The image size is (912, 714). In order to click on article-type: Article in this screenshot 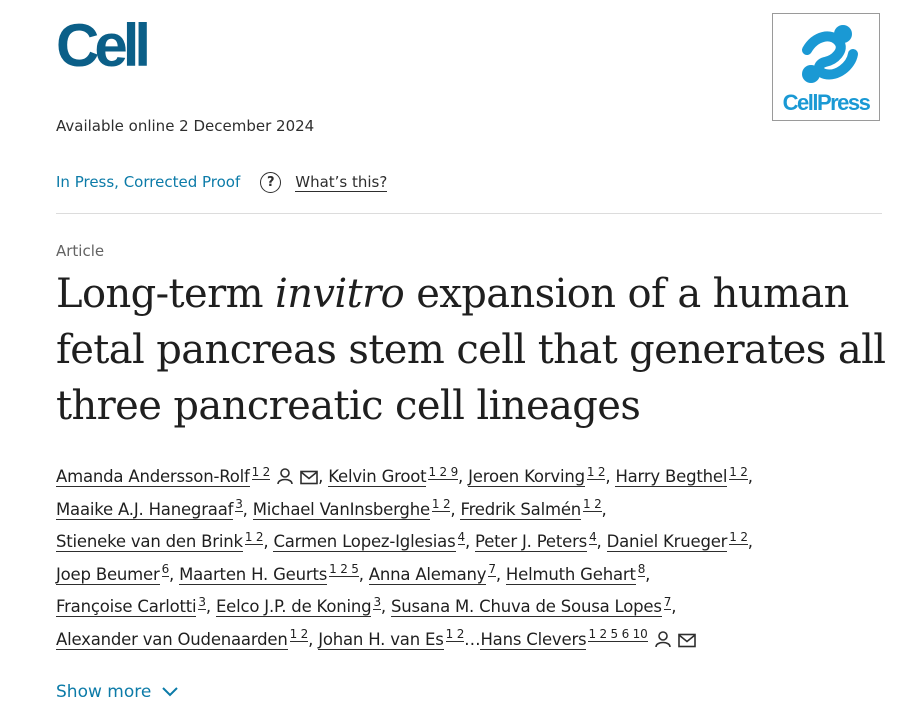, I will do `click(80, 251)`.